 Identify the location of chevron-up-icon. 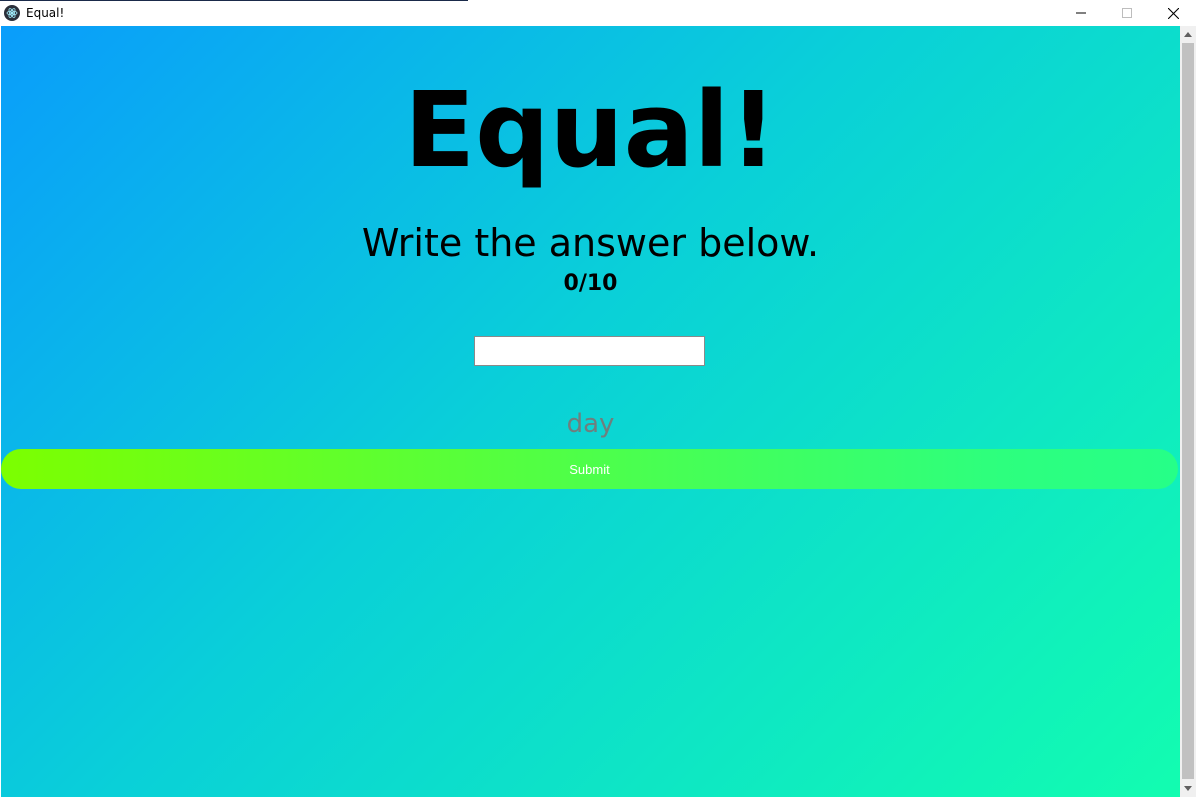
(1188, 34).